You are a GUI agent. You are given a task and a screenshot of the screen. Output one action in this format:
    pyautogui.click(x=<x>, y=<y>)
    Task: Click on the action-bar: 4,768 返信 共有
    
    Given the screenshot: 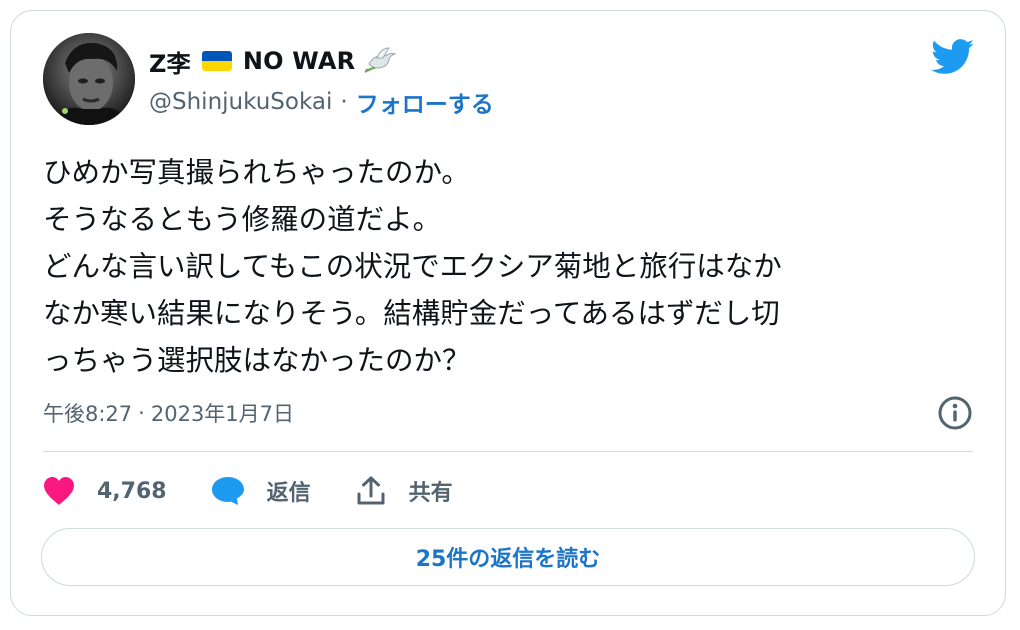 What is the action you would take?
    pyautogui.click(x=270, y=491)
    